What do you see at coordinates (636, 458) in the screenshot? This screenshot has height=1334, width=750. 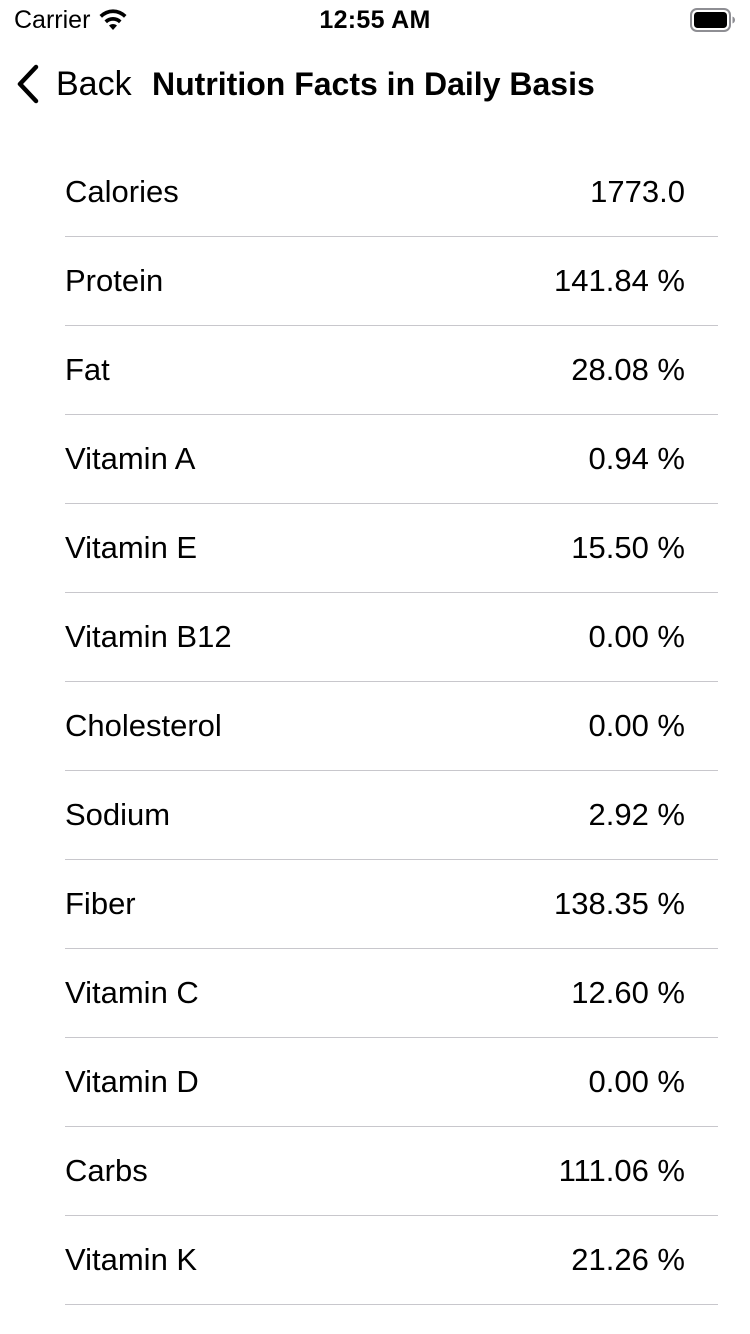 I see `row-value: 0.94 %` at bounding box center [636, 458].